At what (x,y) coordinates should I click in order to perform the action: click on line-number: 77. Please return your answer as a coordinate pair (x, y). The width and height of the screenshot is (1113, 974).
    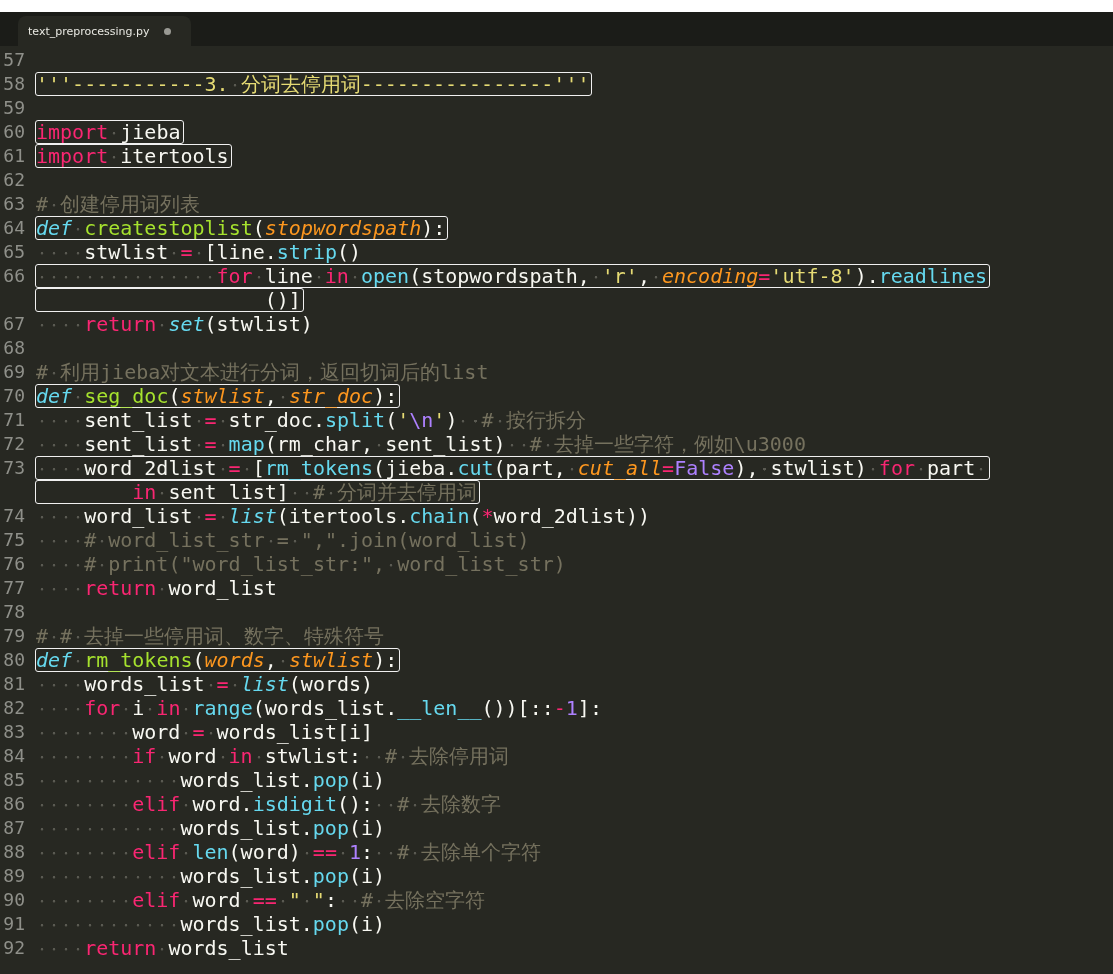
    Looking at the image, I should click on (14, 588).